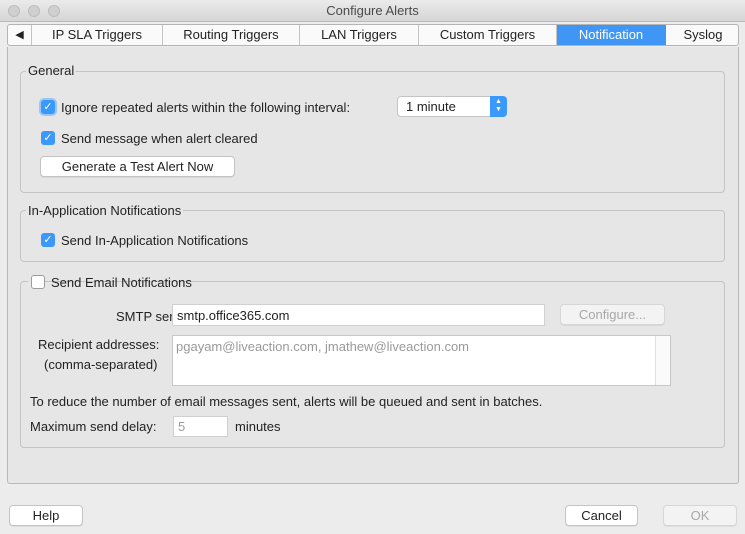  I want to click on send-email-label: Send Email Notifications, so click(121, 282).